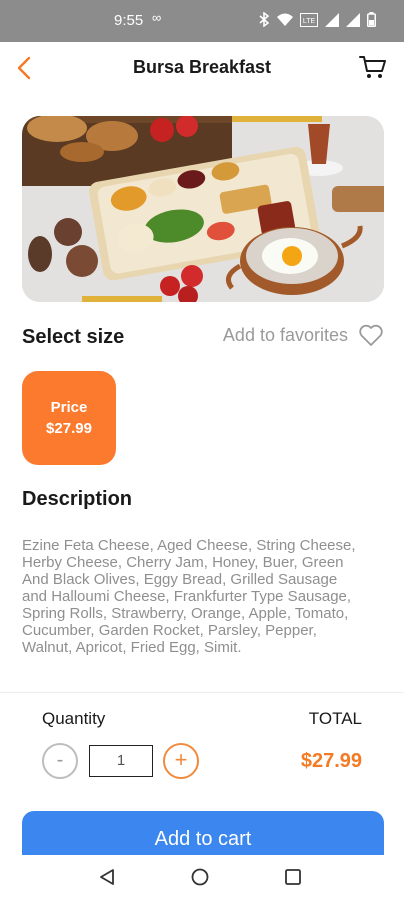 Image resolution: width=404 pixels, height=900 pixels. I want to click on divider, so click(202, 692).